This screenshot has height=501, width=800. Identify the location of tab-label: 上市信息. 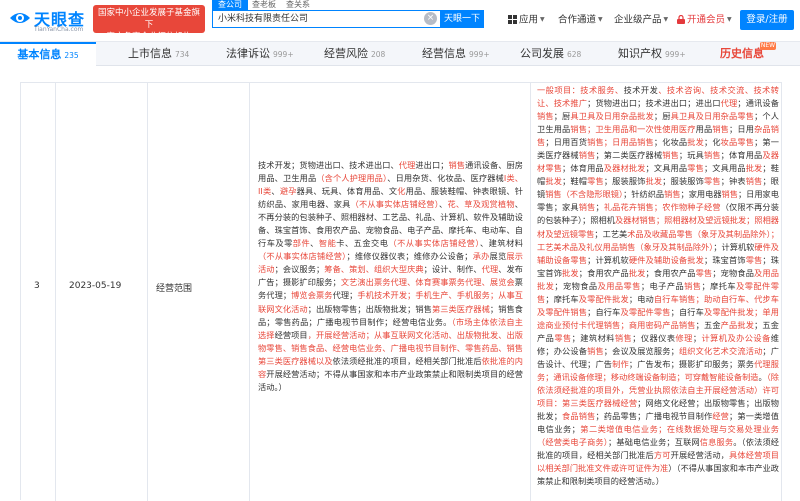
(150, 53).